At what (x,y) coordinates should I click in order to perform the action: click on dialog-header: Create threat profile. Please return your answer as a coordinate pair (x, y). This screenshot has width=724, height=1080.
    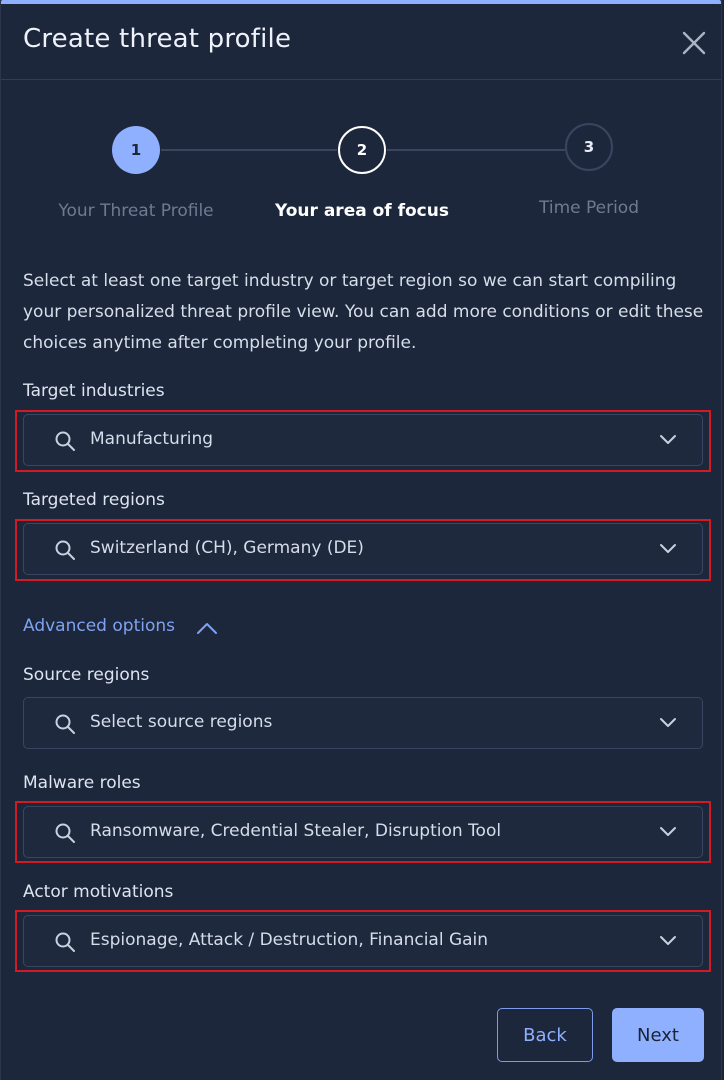
    Looking at the image, I should click on (361, 42).